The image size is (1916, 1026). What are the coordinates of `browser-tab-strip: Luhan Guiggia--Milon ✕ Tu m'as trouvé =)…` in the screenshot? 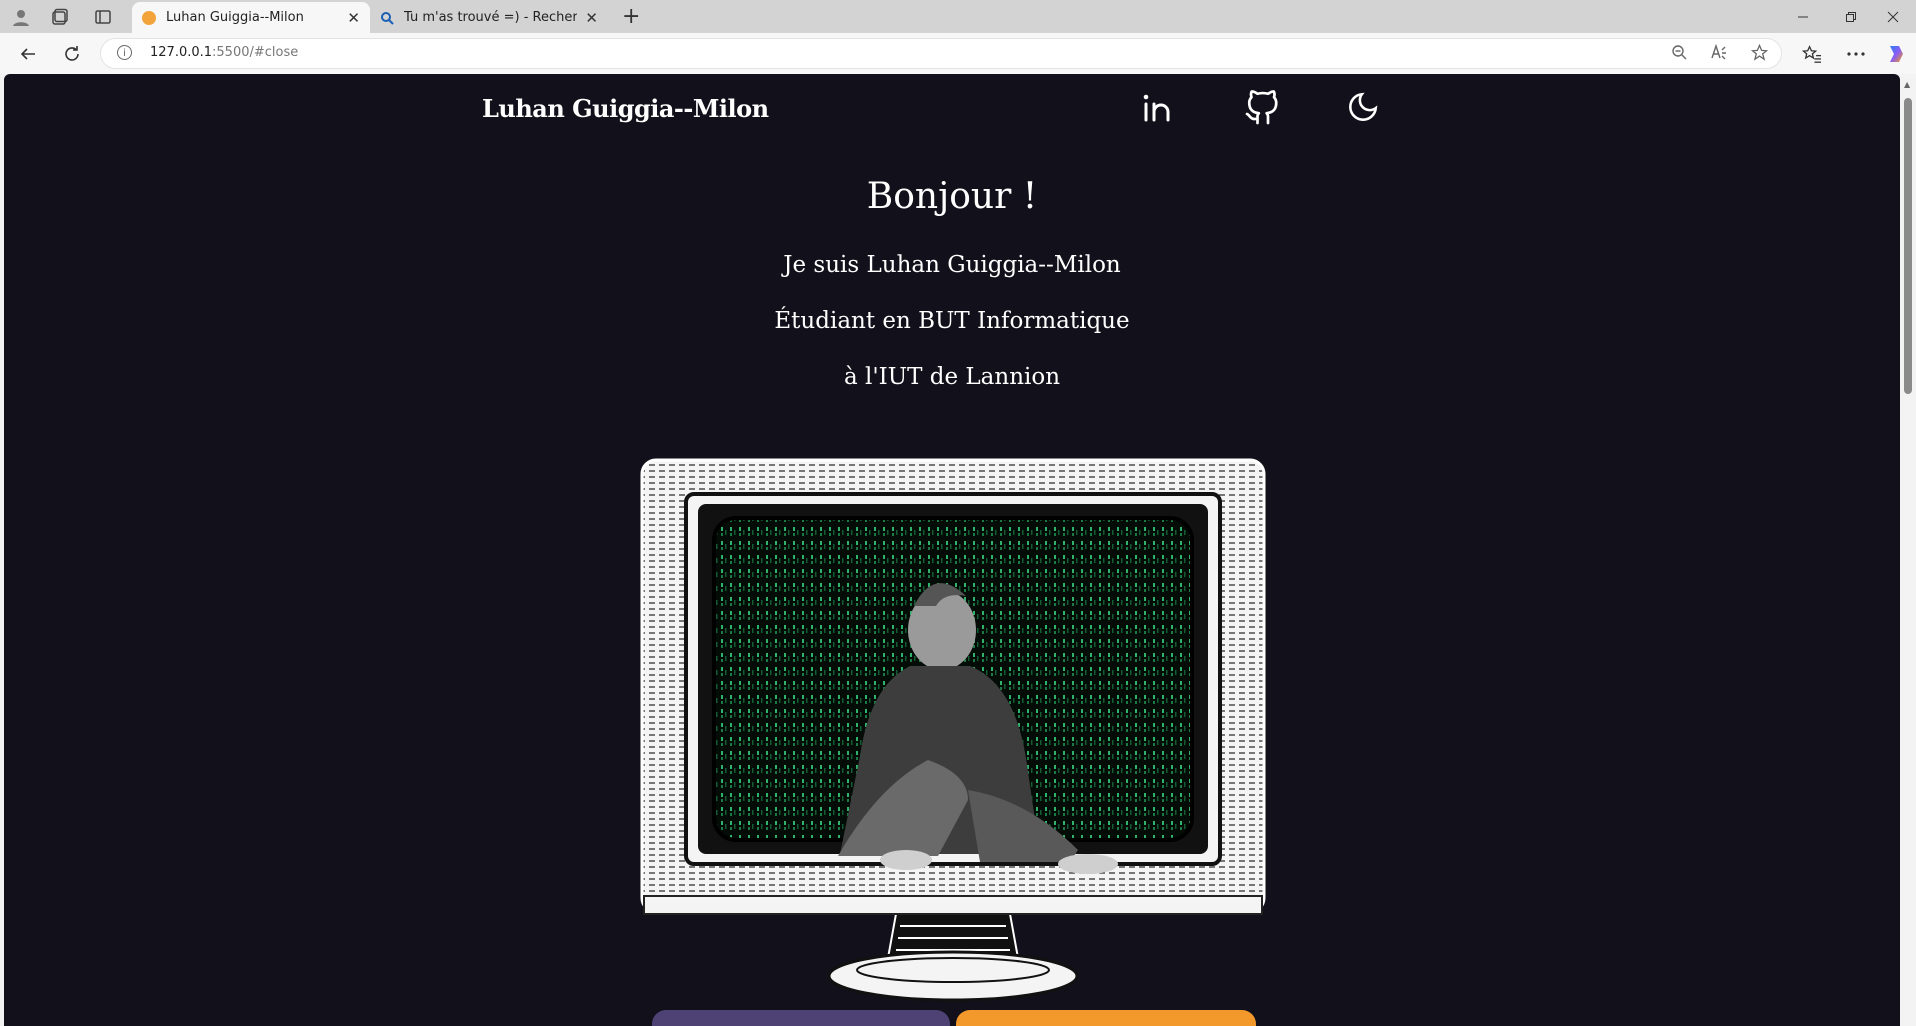 It's located at (958, 16).